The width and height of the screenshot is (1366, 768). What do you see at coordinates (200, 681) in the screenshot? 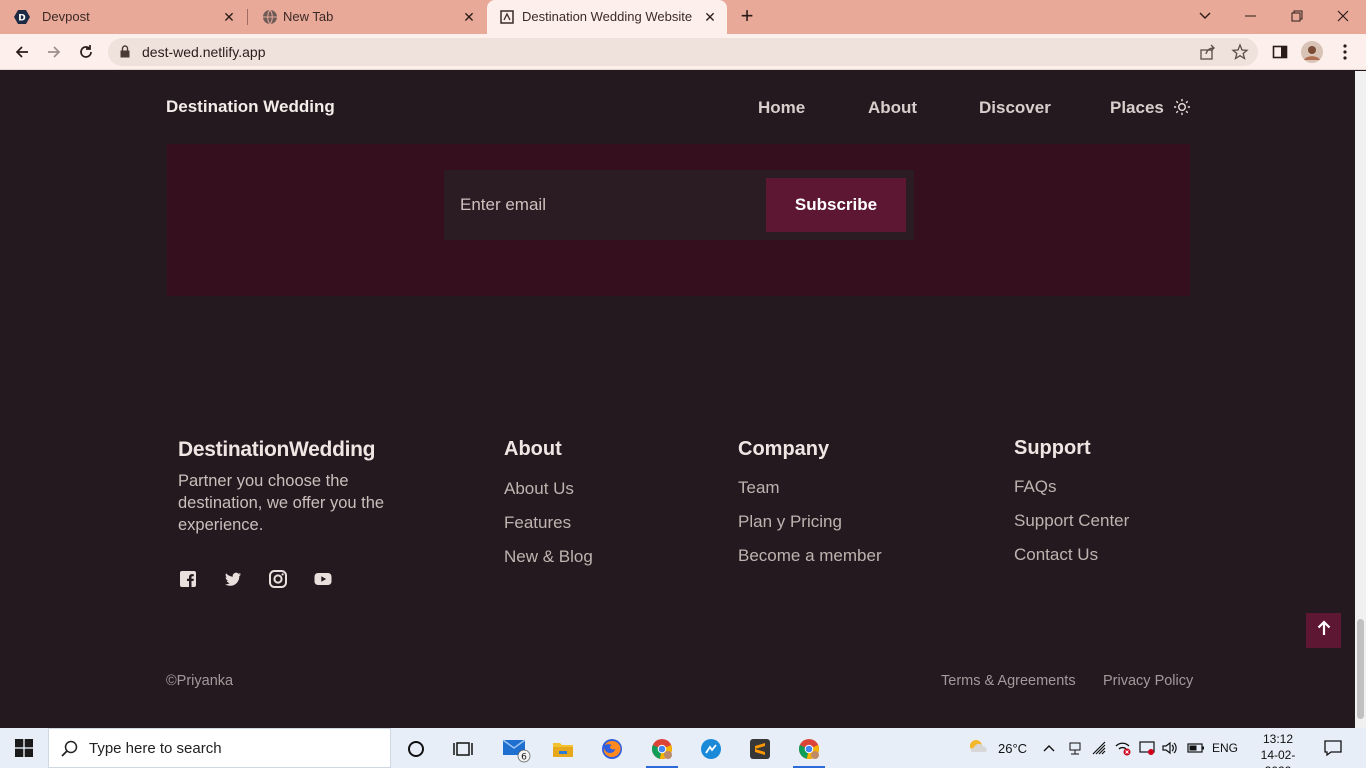
I see `copyright-text: ©Priyanka` at bounding box center [200, 681].